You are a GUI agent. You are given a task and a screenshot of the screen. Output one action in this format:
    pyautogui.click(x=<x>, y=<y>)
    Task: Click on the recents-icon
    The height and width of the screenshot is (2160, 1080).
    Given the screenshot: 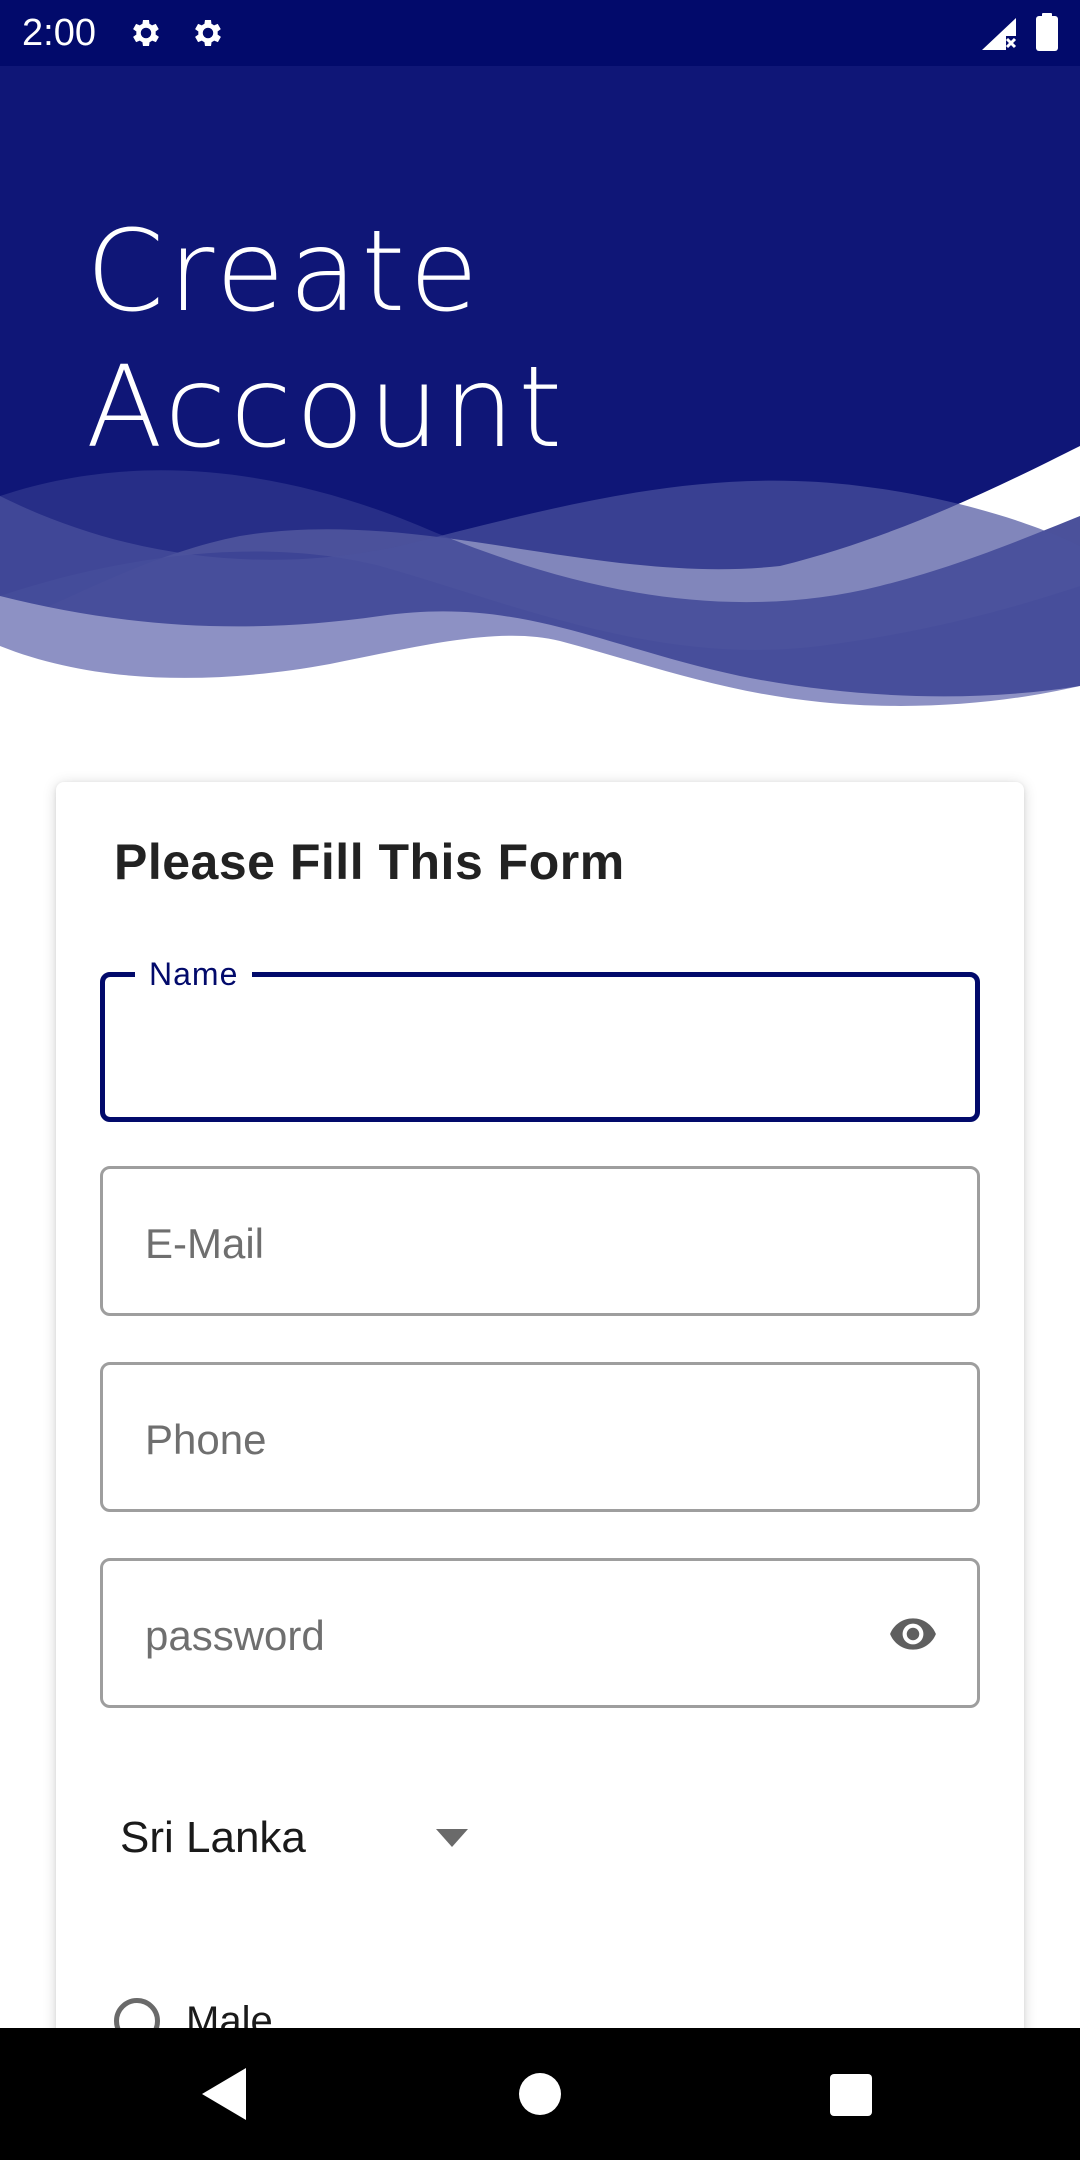 What is the action you would take?
    pyautogui.click(x=851, y=2095)
    